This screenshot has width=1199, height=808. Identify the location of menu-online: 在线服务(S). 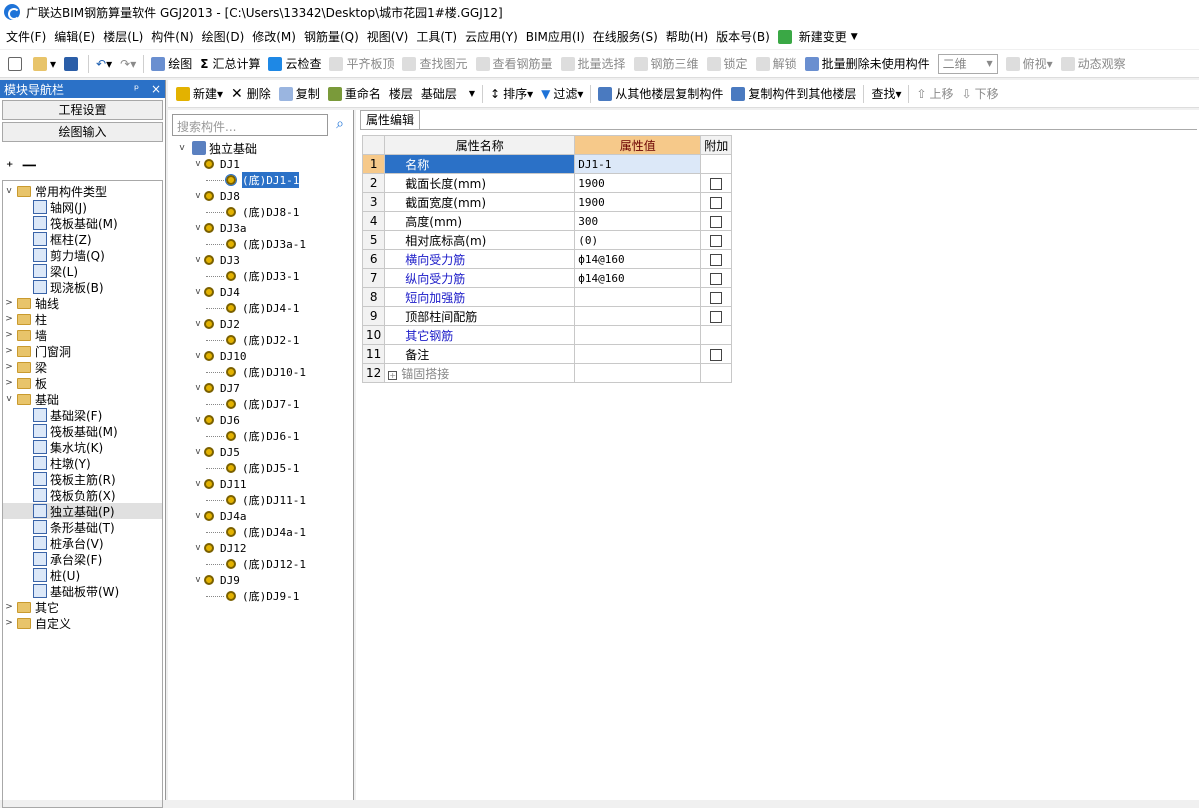
(625, 36).